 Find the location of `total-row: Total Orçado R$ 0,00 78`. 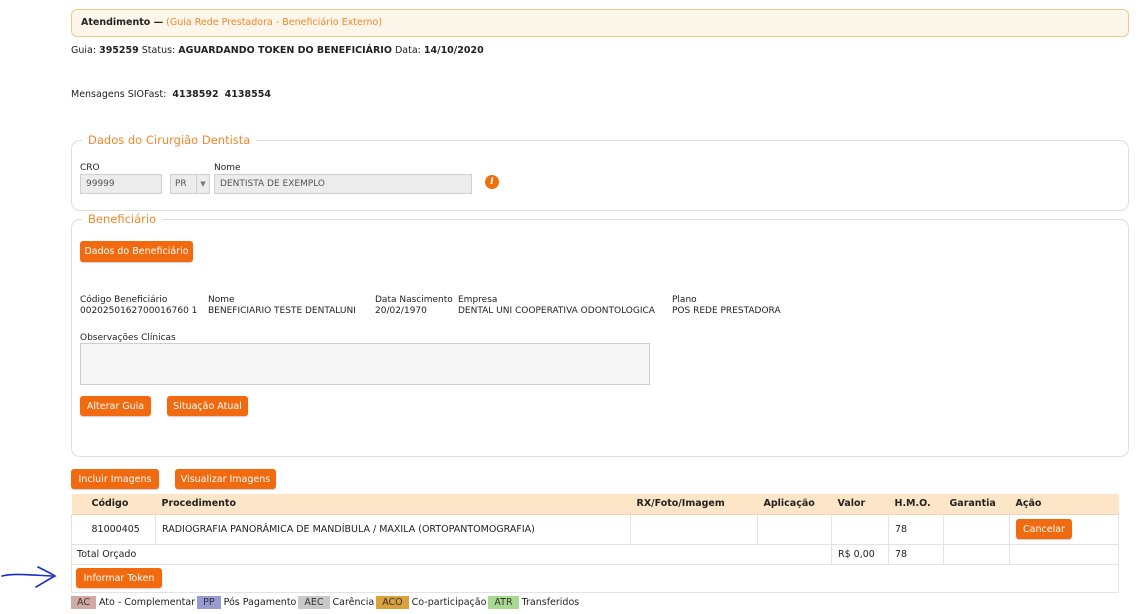

total-row: Total Orçado R$ 0,00 78 is located at coordinates (595, 554).